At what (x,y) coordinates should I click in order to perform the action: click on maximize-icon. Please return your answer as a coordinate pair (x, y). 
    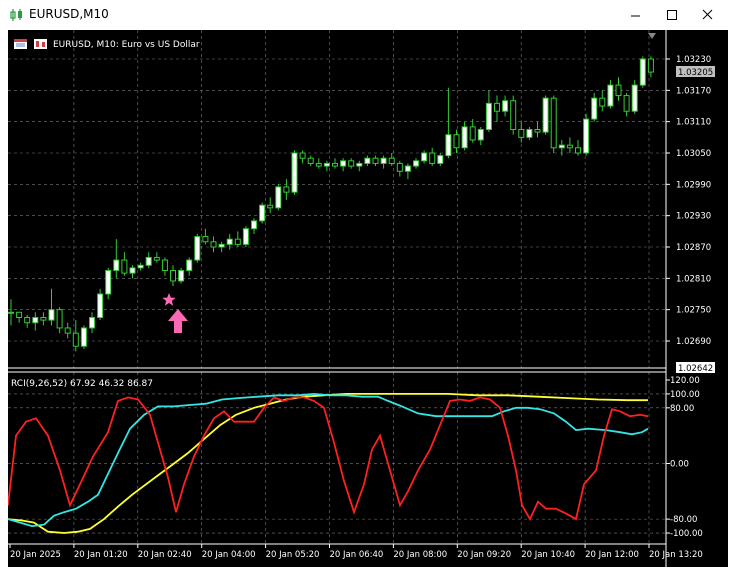
    Looking at the image, I should click on (672, 15).